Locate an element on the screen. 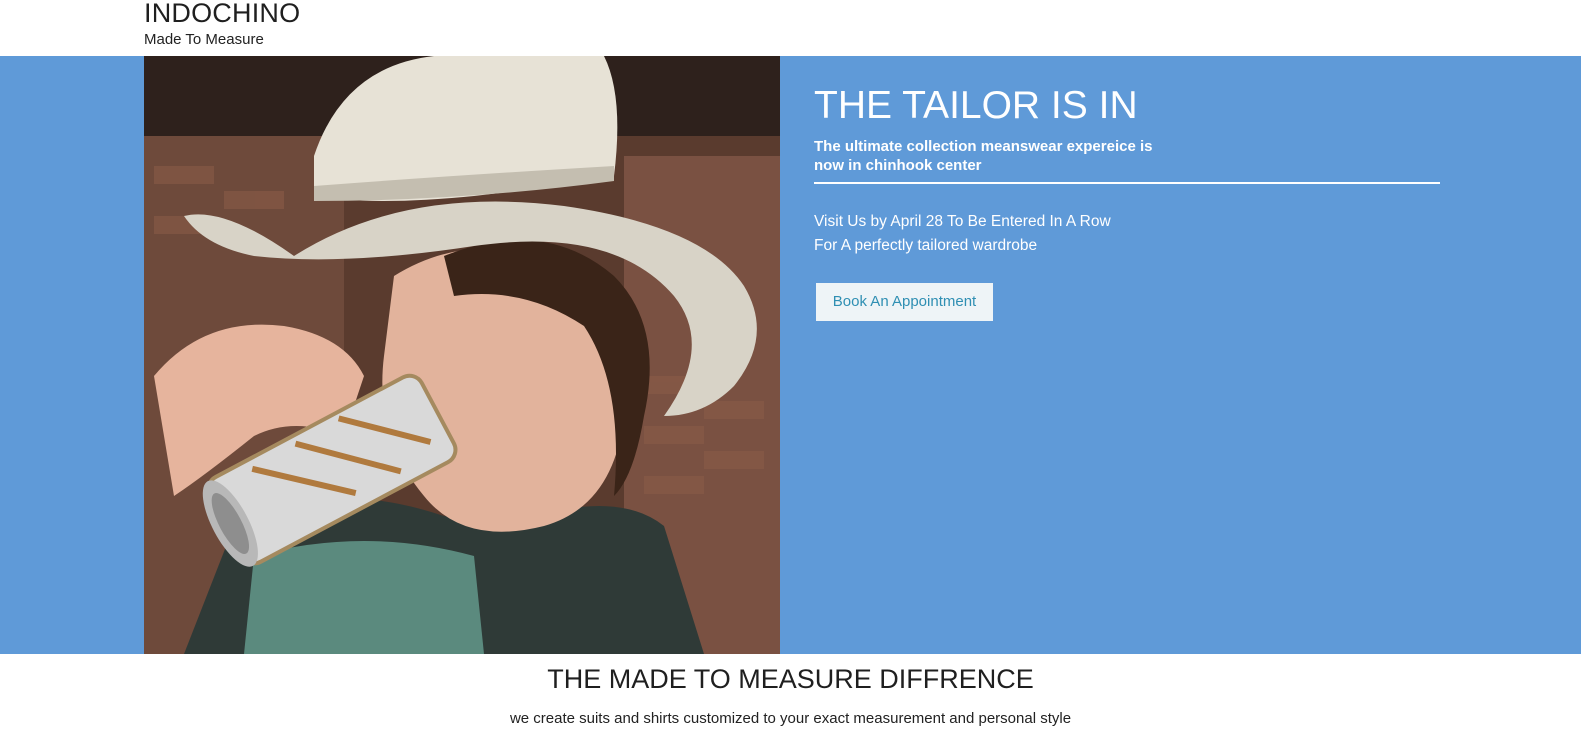 This screenshot has height=739, width=1581. brand-logo: INDOCHINO is located at coordinates (222, 15).